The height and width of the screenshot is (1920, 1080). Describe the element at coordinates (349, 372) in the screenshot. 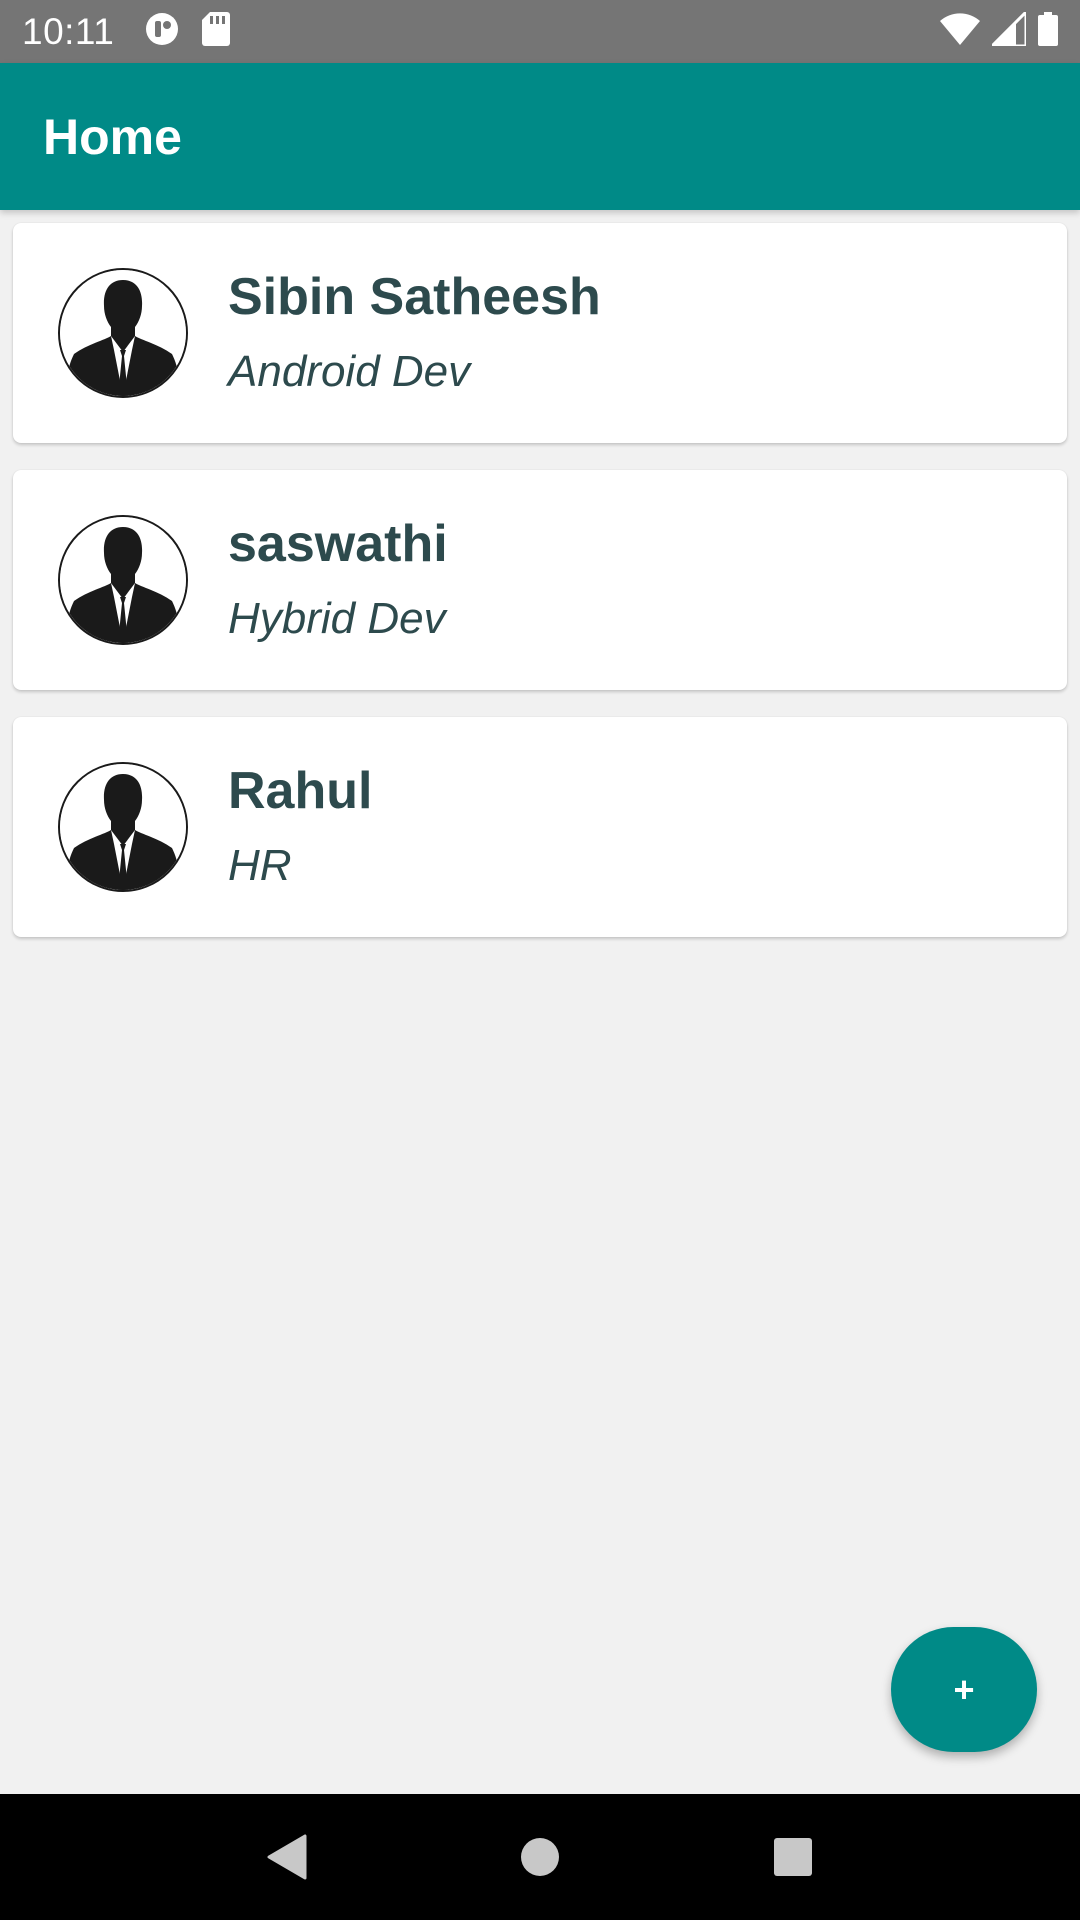

I see `employee-role: Android Dev` at that location.